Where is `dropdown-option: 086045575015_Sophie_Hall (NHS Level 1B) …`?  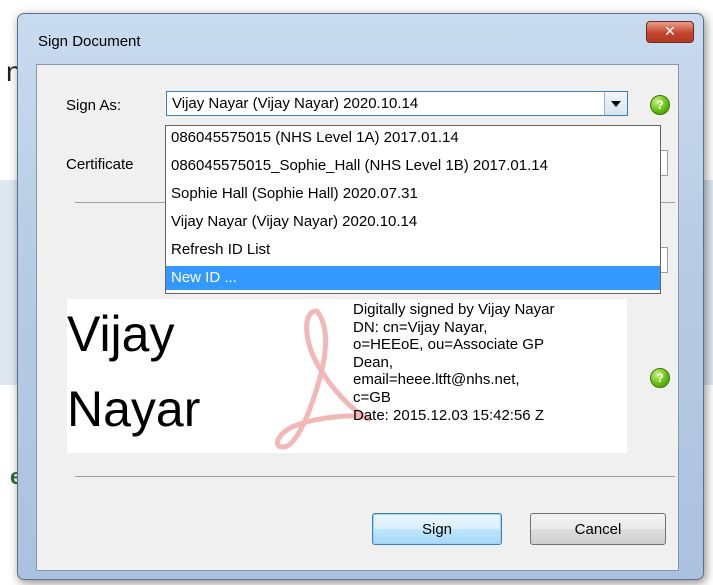
dropdown-option: 086045575015_Sophie_Hall (NHS Level 1B) … is located at coordinates (413, 166).